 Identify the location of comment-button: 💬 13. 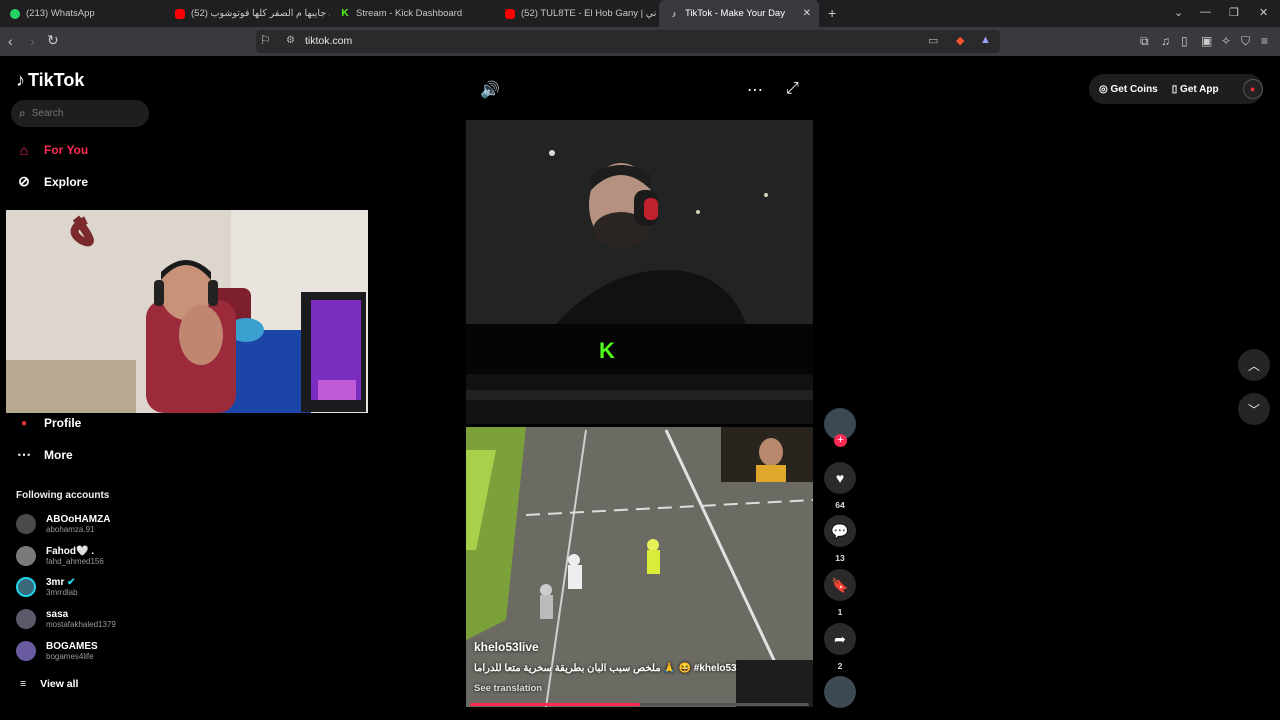
(840, 539).